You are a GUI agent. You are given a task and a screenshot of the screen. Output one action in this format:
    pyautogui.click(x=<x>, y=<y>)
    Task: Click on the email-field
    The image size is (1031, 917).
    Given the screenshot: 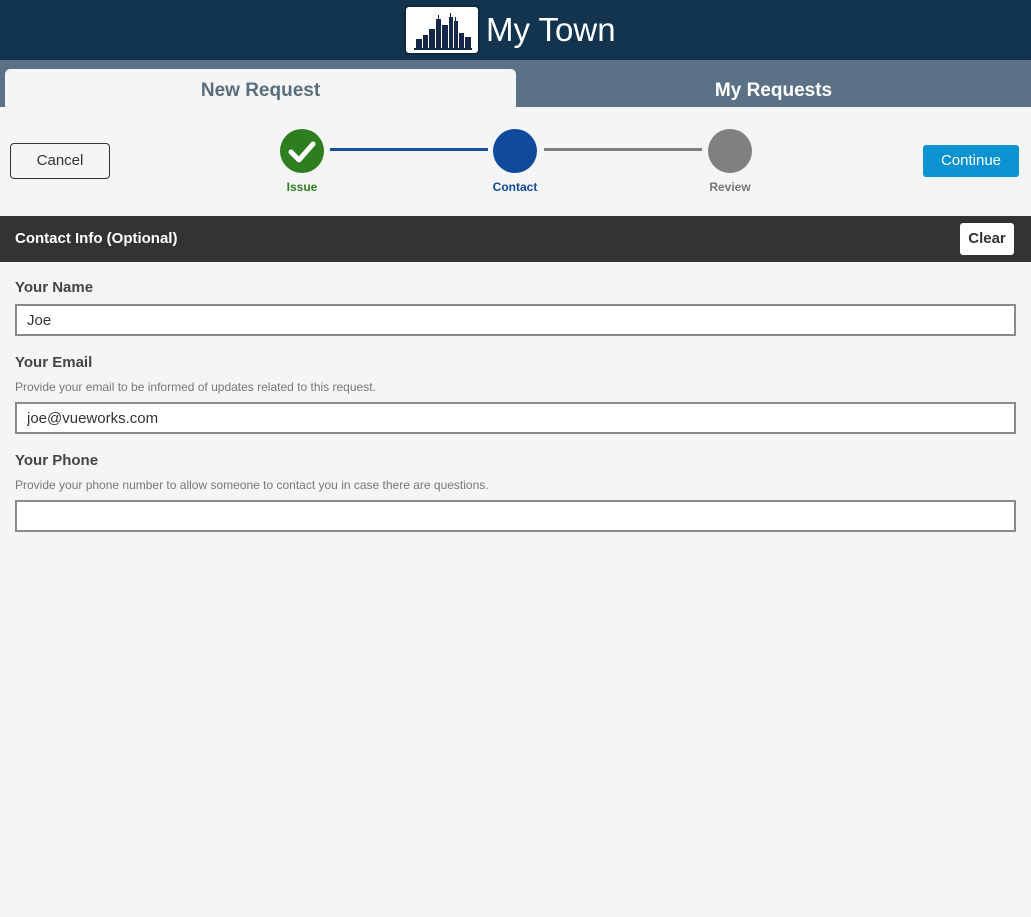 What is the action you would take?
    pyautogui.click(x=515, y=418)
    